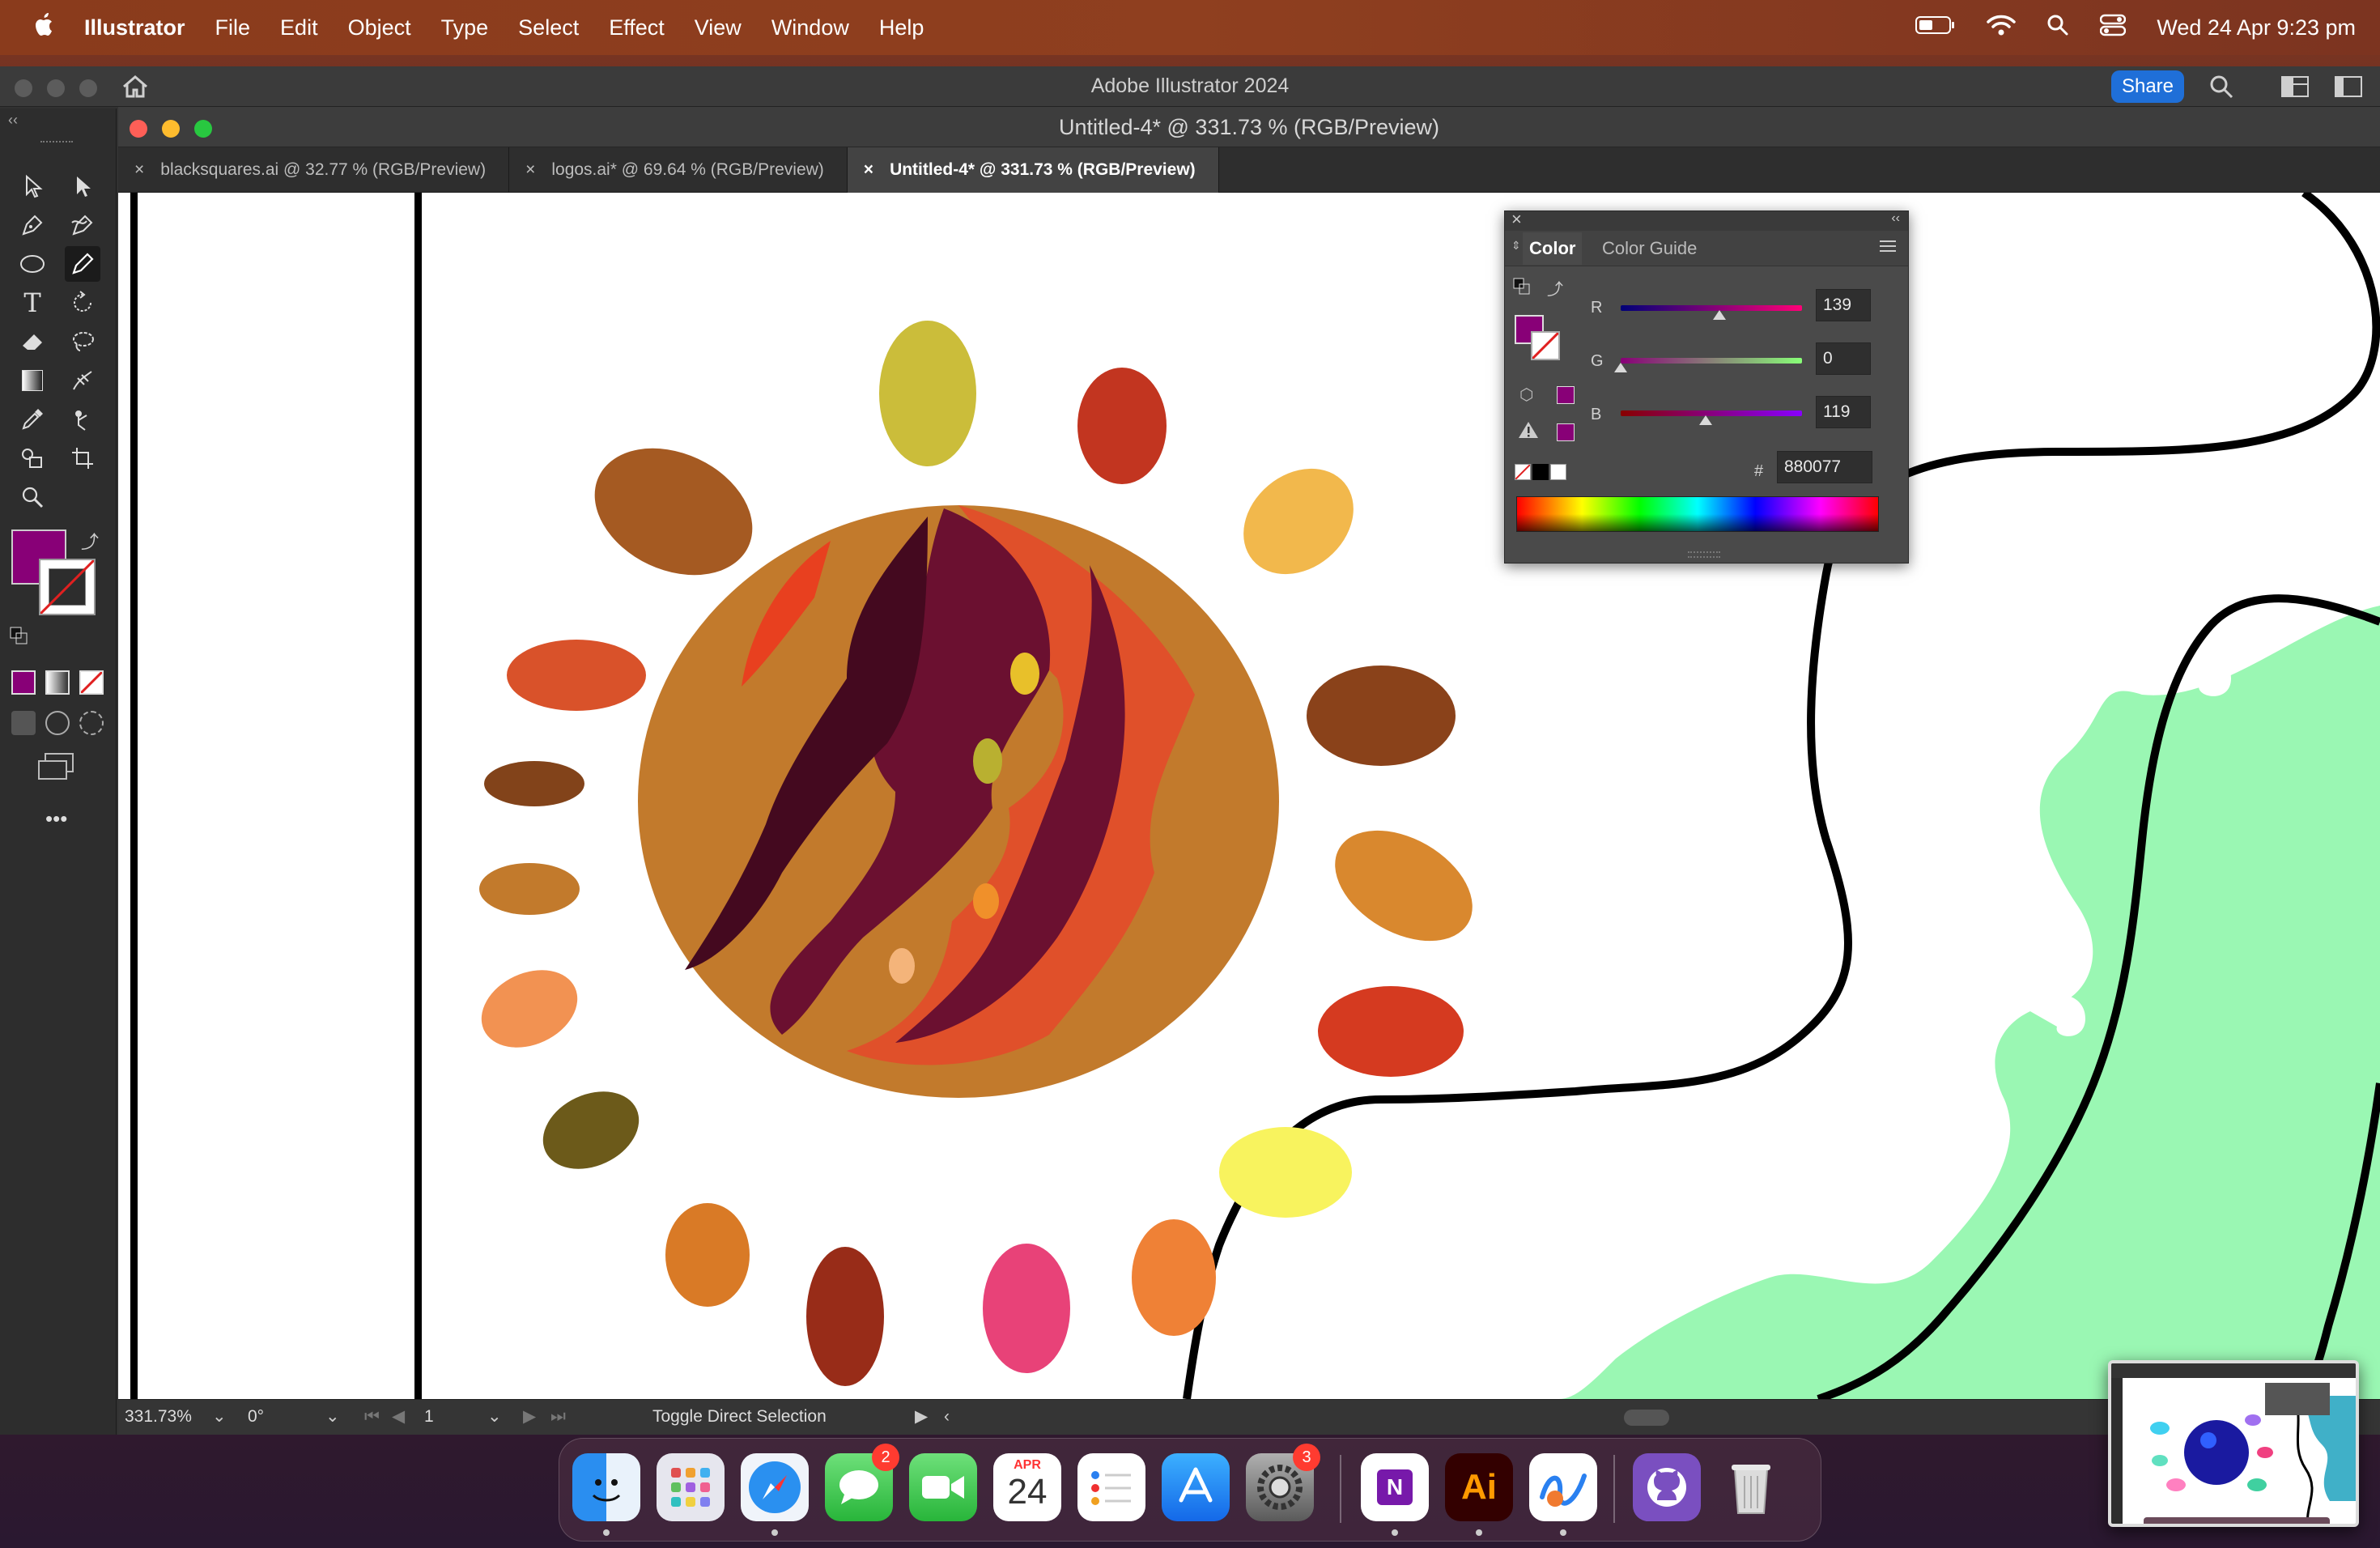 This screenshot has height=1548, width=2380. I want to click on status-menu-arrow-icon: ▶, so click(922, 1417).